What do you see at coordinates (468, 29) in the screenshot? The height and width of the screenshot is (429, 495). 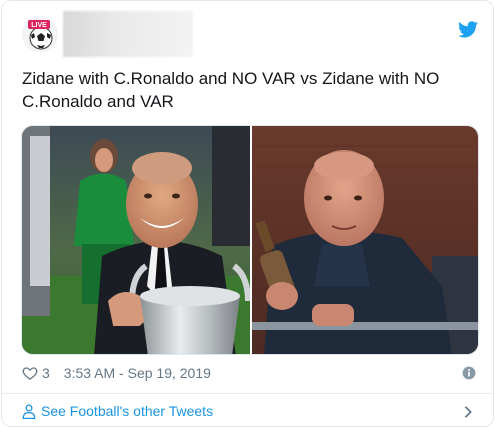 I see `twitter-bird-icon` at bounding box center [468, 29].